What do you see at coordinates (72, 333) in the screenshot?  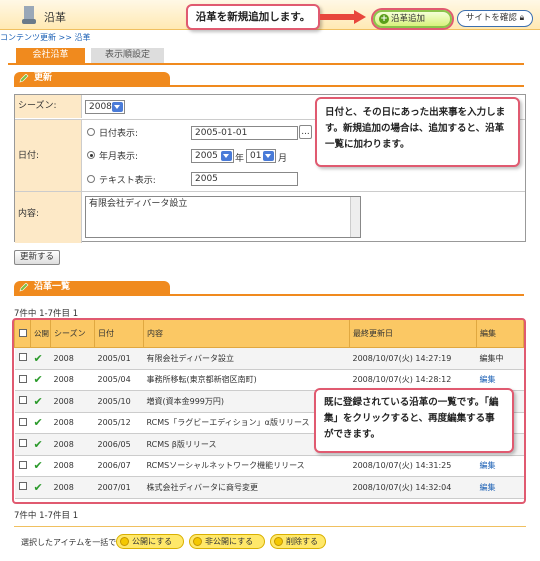 I see `col-season: シーズン` at bounding box center [72, 333].